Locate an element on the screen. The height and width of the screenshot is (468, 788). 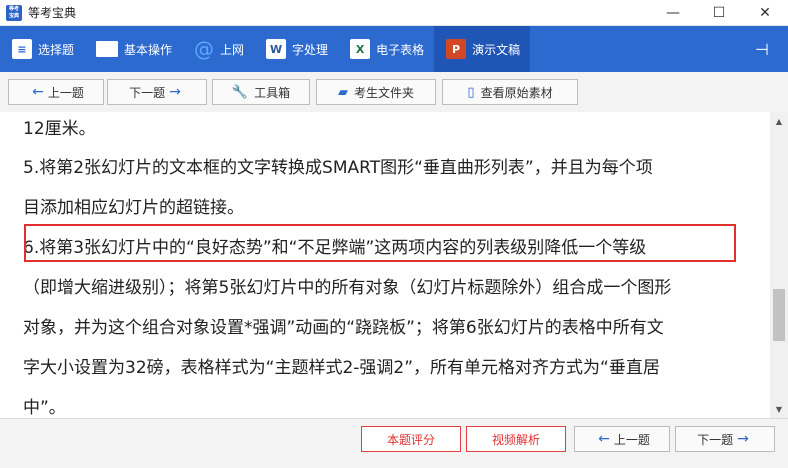
highlight-box is located at coordinates (380, 243).